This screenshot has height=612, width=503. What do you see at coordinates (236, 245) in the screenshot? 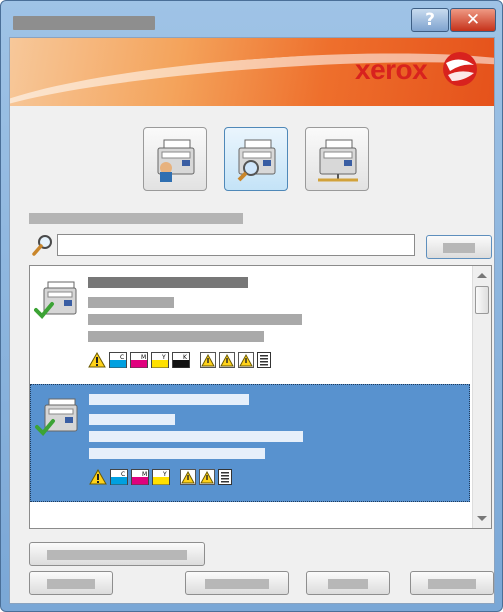
I see `search-input` at bounding box center [236, 245].